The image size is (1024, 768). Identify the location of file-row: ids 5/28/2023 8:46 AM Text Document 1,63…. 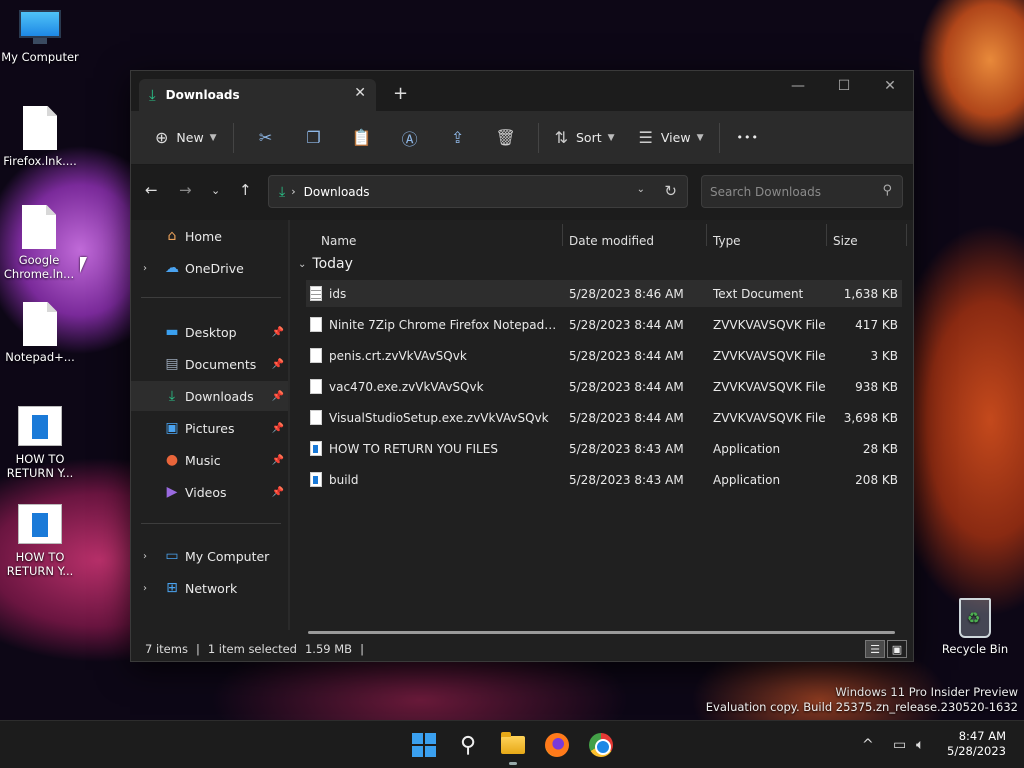
(604, 293).